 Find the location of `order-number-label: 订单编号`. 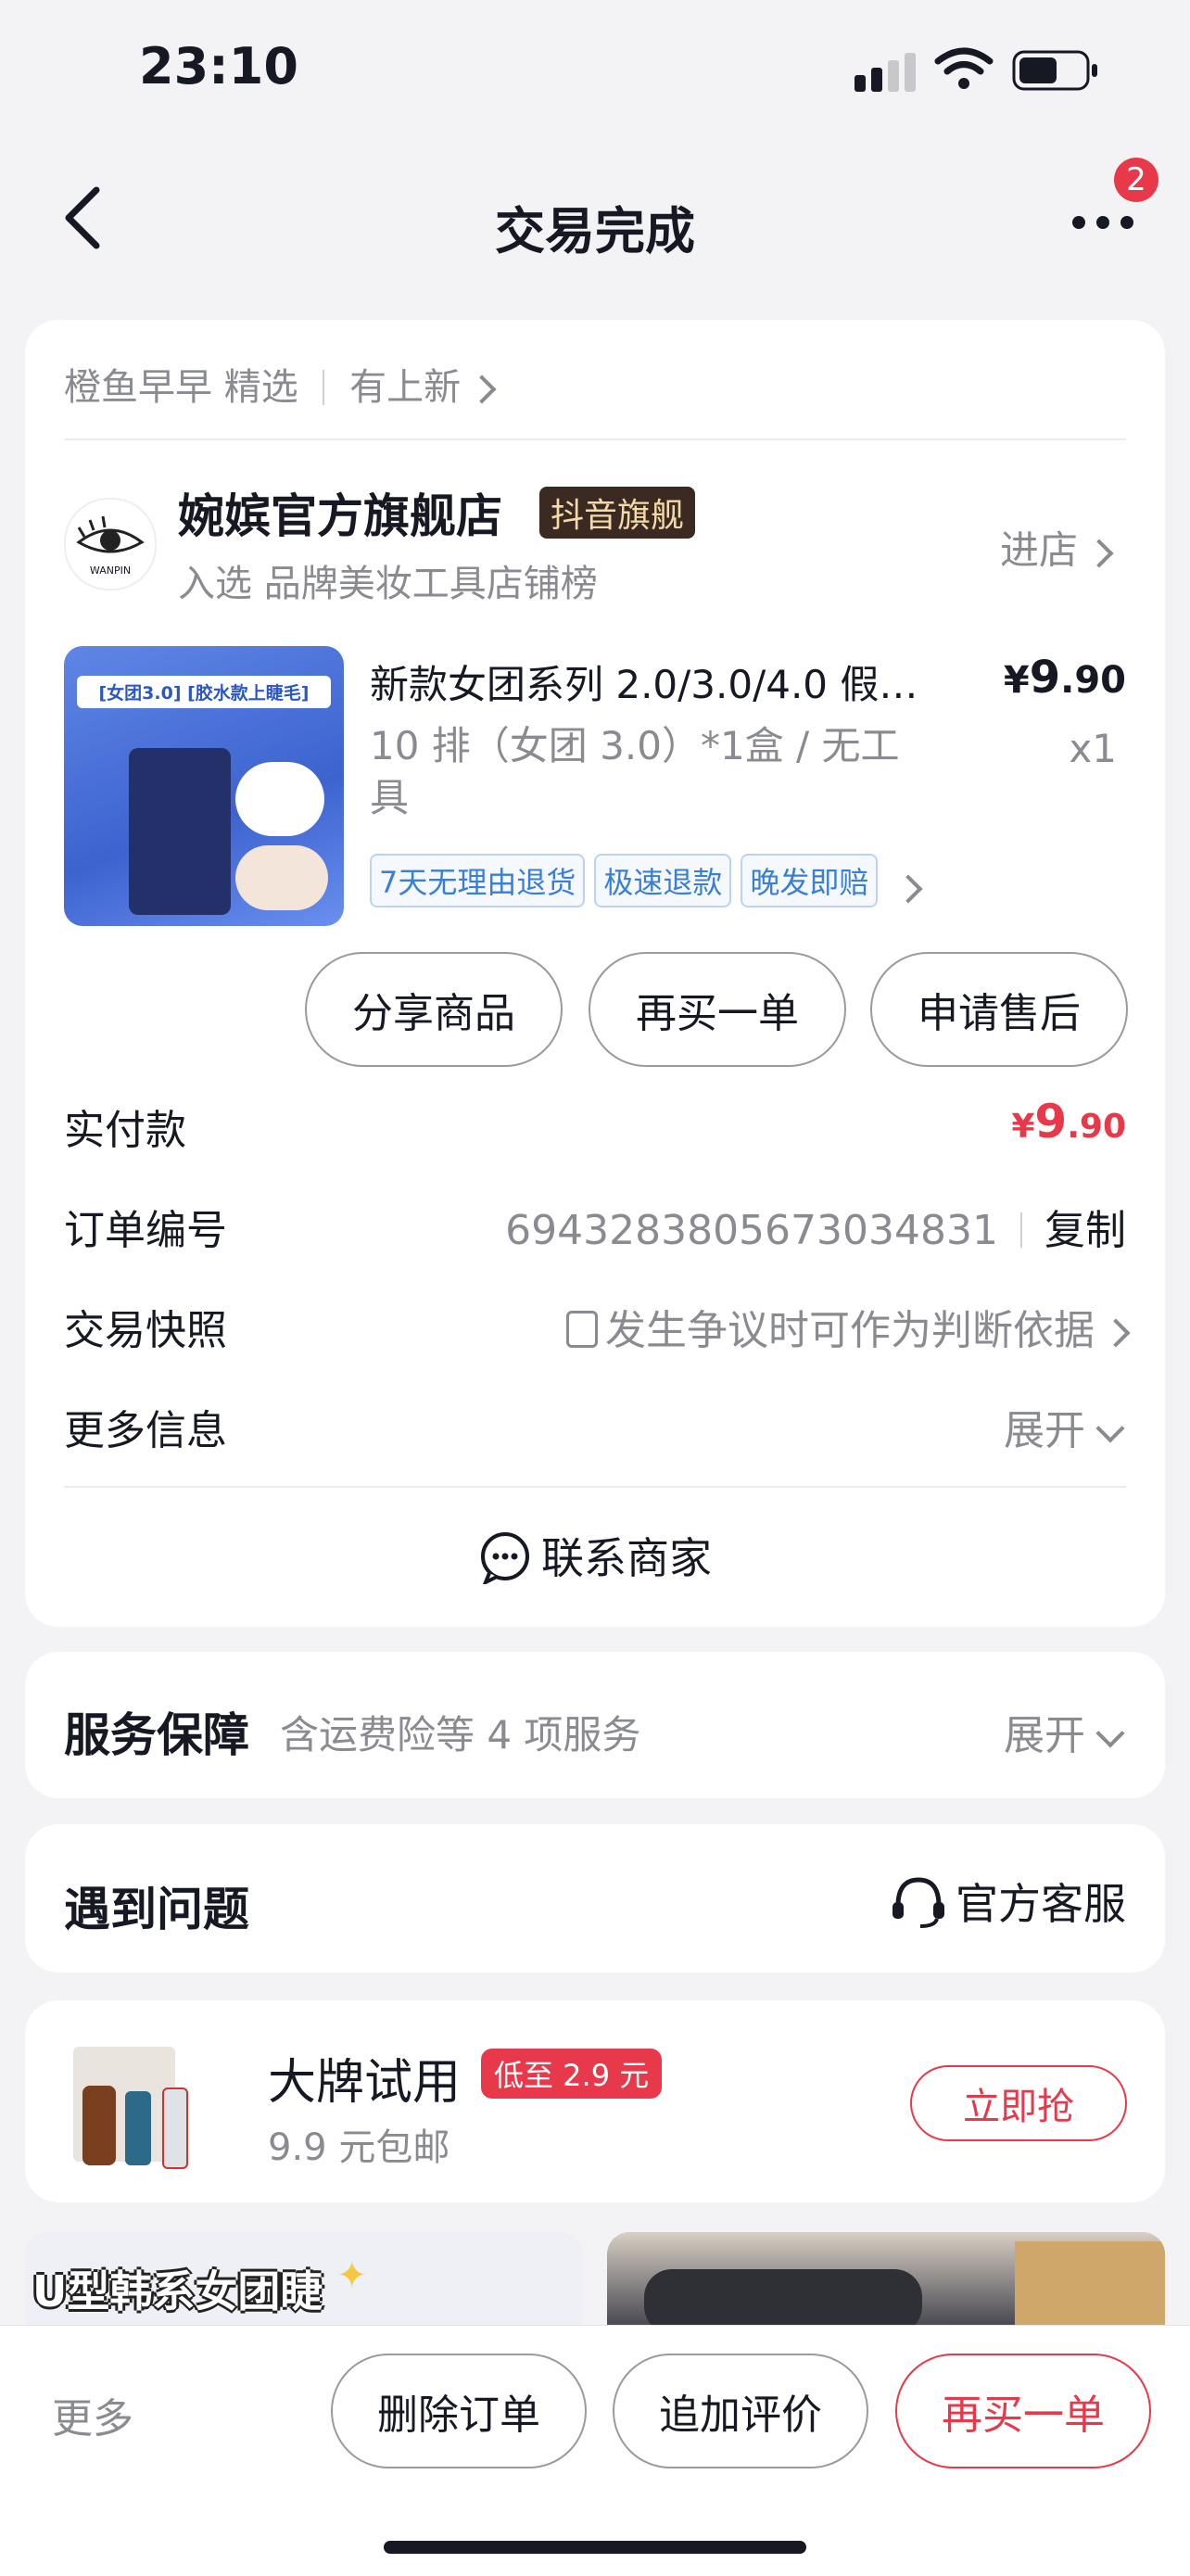

order-number-label: 订单编号 is located at coordinates (145, 1230).